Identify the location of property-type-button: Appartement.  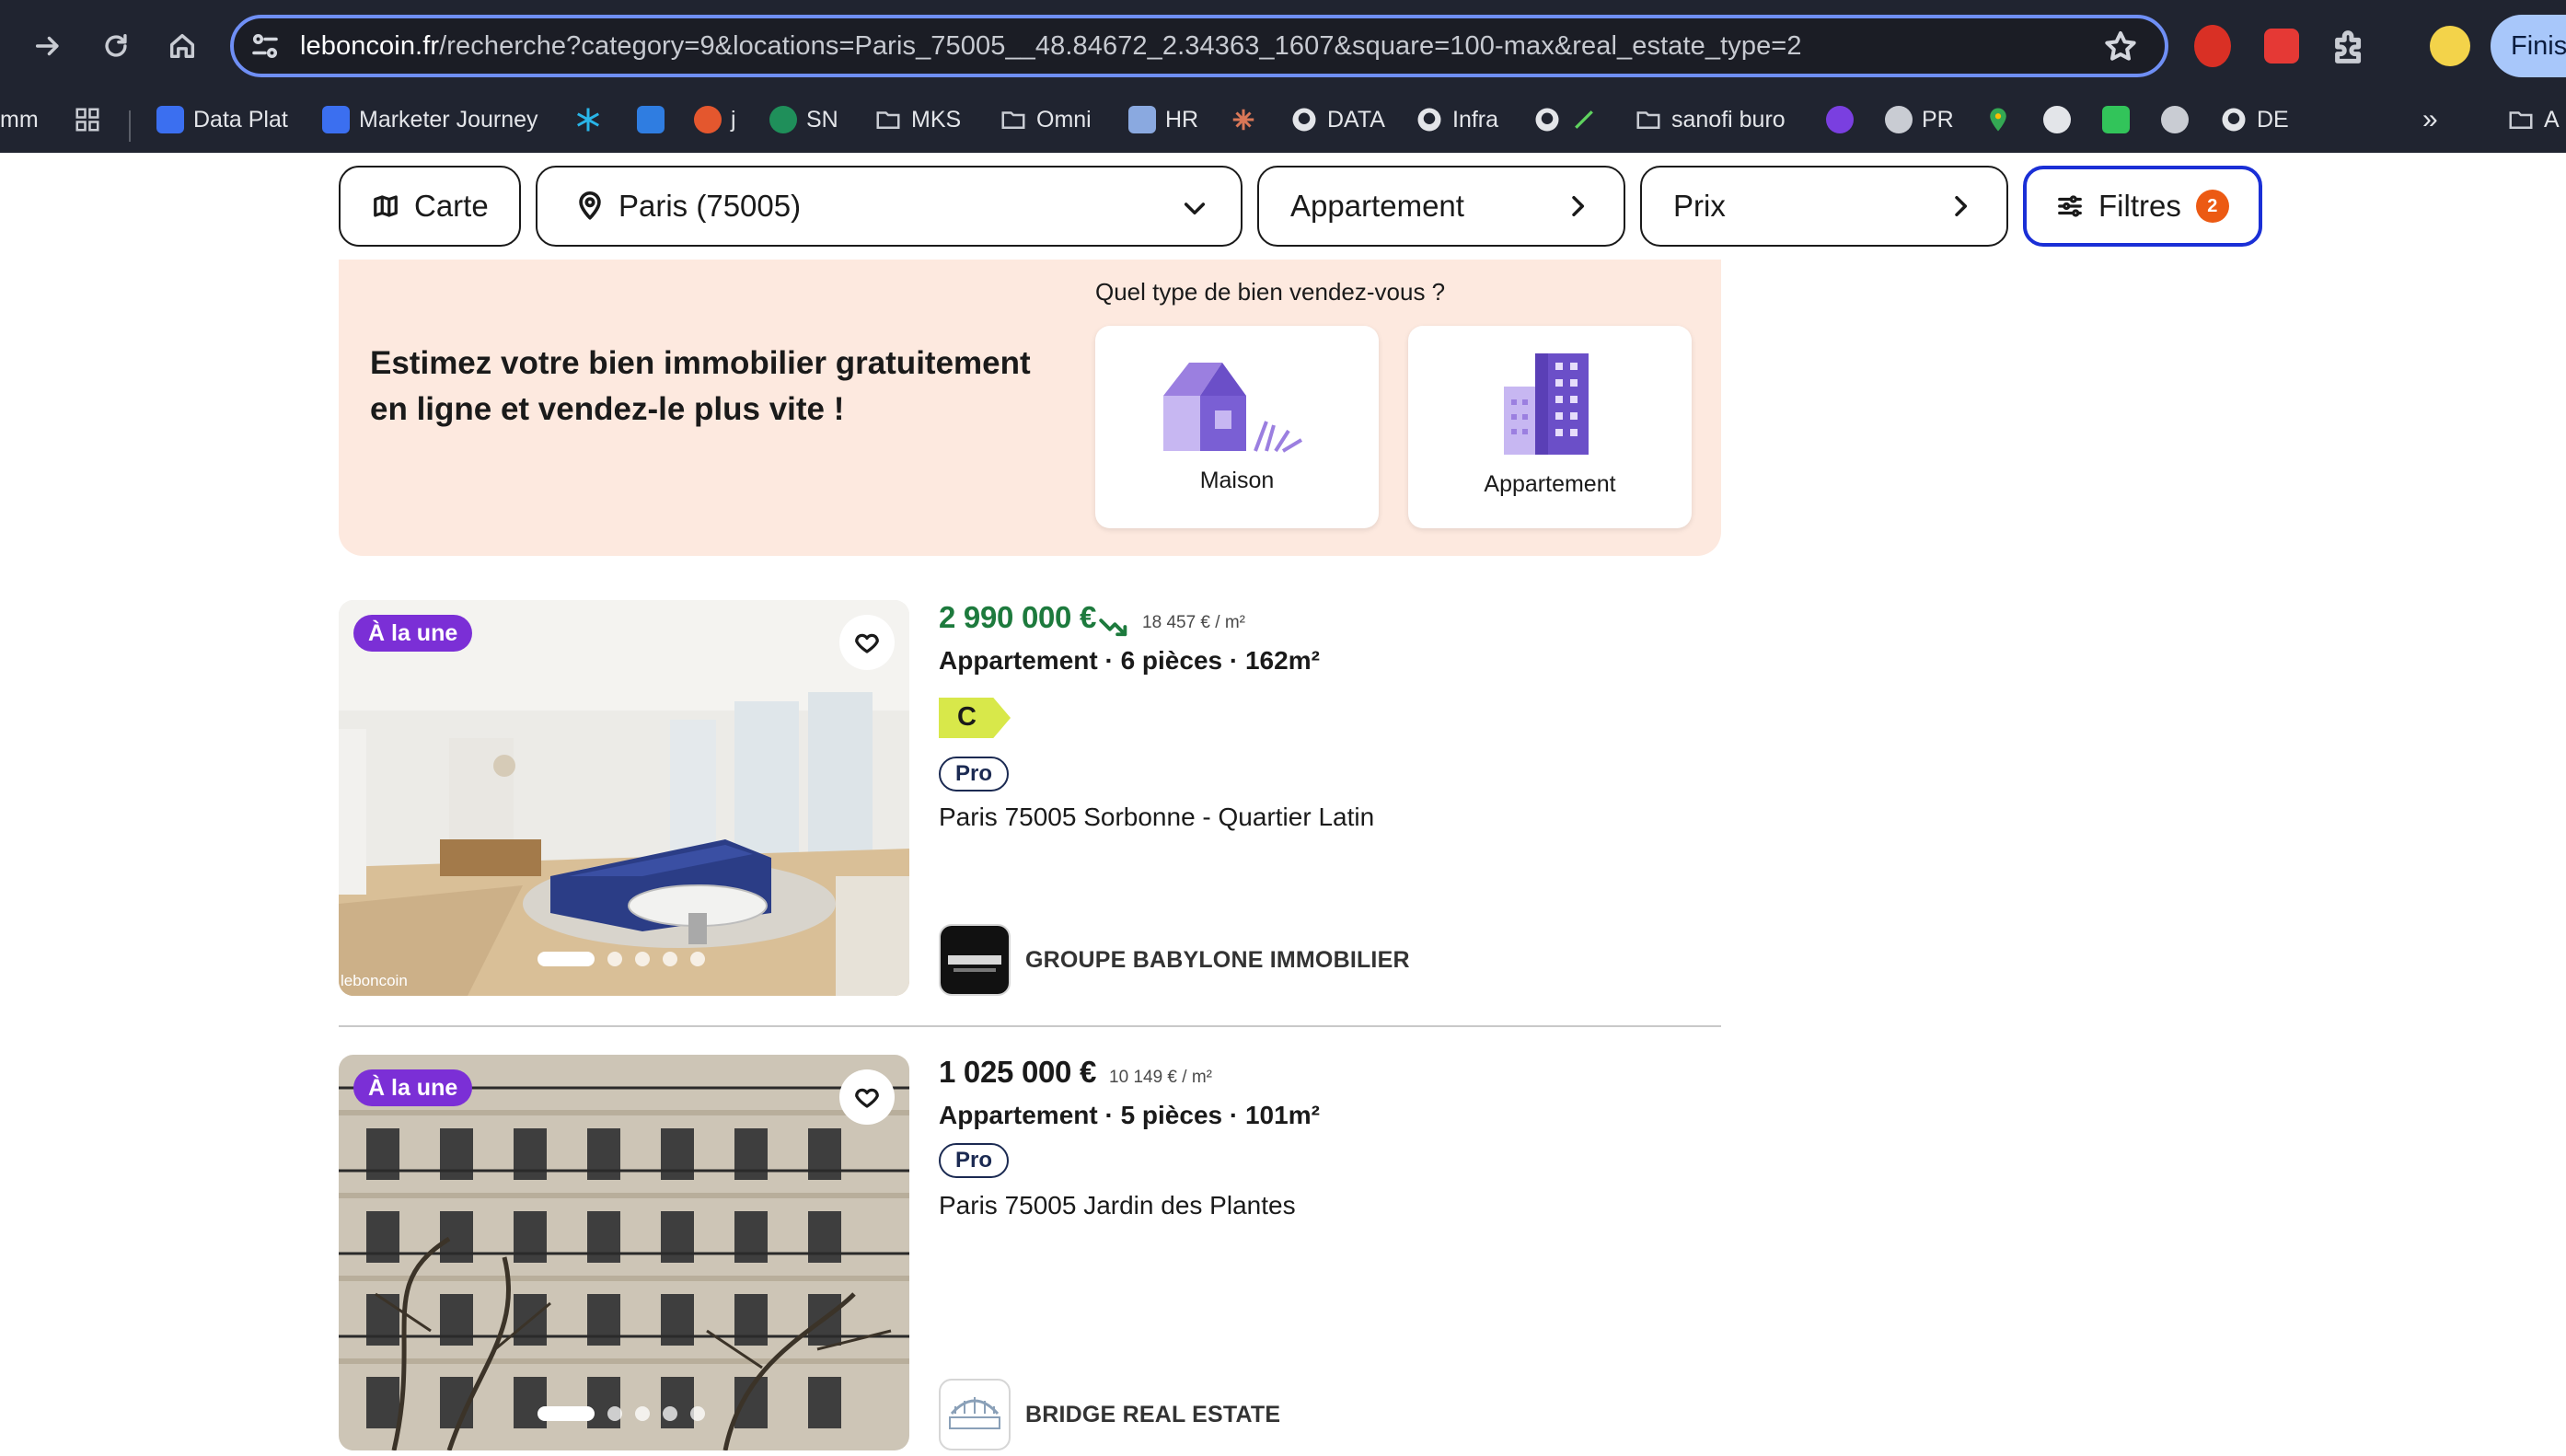
(1441, 206).